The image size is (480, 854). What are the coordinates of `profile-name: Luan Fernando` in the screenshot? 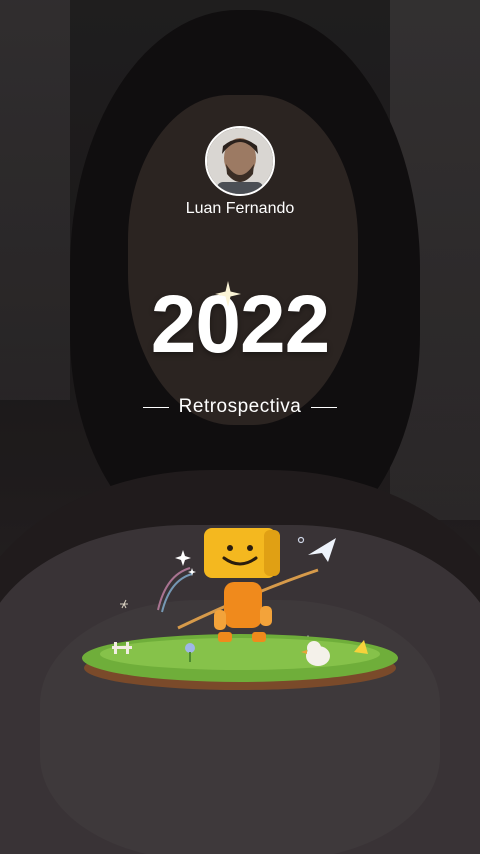 It's located at (240, 208).